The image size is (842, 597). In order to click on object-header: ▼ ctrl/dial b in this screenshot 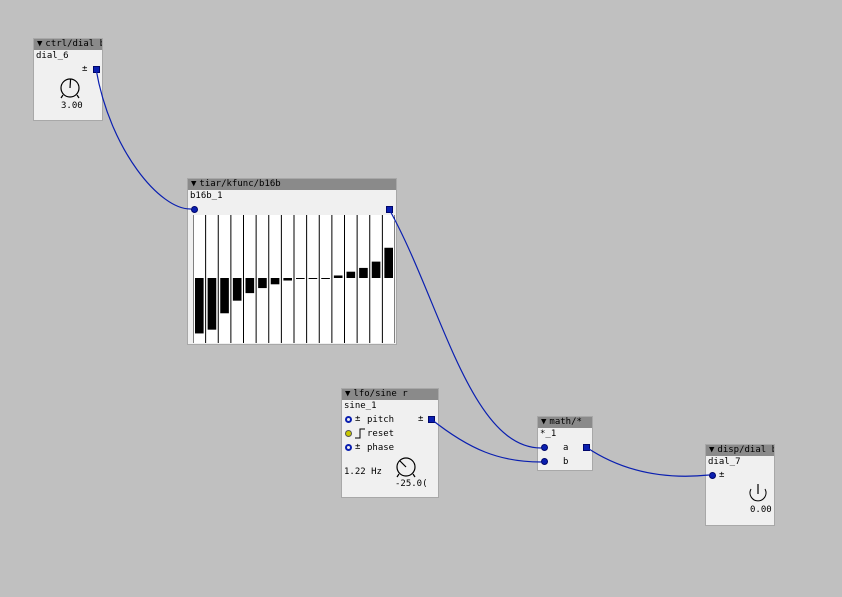, I will do `click(68, 44)`.